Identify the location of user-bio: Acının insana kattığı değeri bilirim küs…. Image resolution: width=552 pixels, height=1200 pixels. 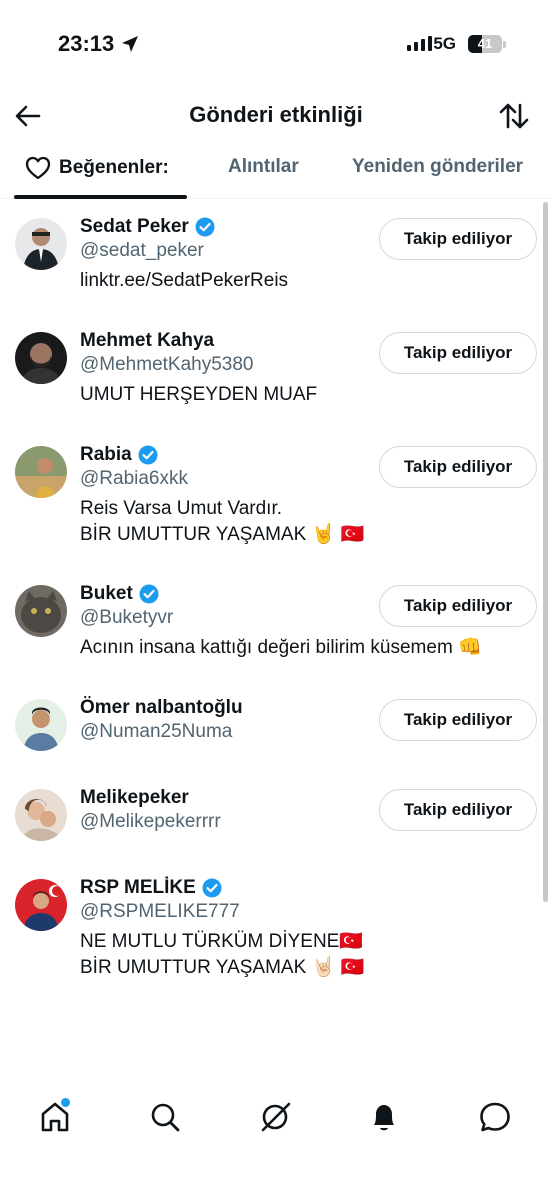
(281, 647).